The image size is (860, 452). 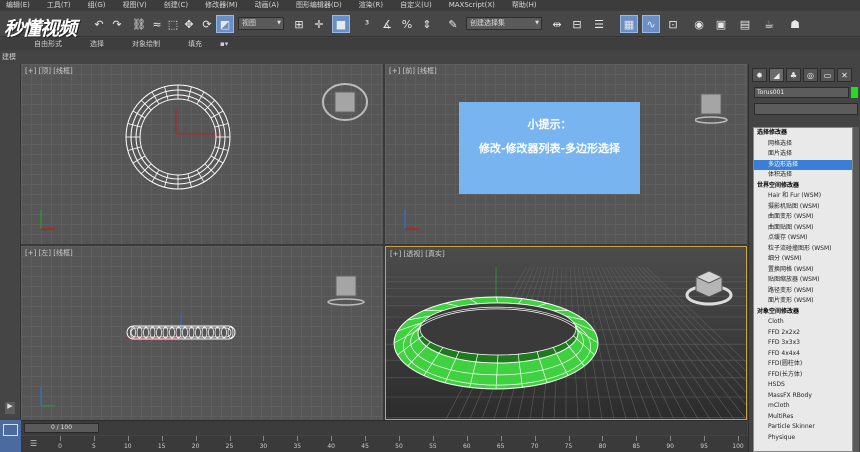 I want to click on undo-icon: ↶, so click(x=99, y=24).